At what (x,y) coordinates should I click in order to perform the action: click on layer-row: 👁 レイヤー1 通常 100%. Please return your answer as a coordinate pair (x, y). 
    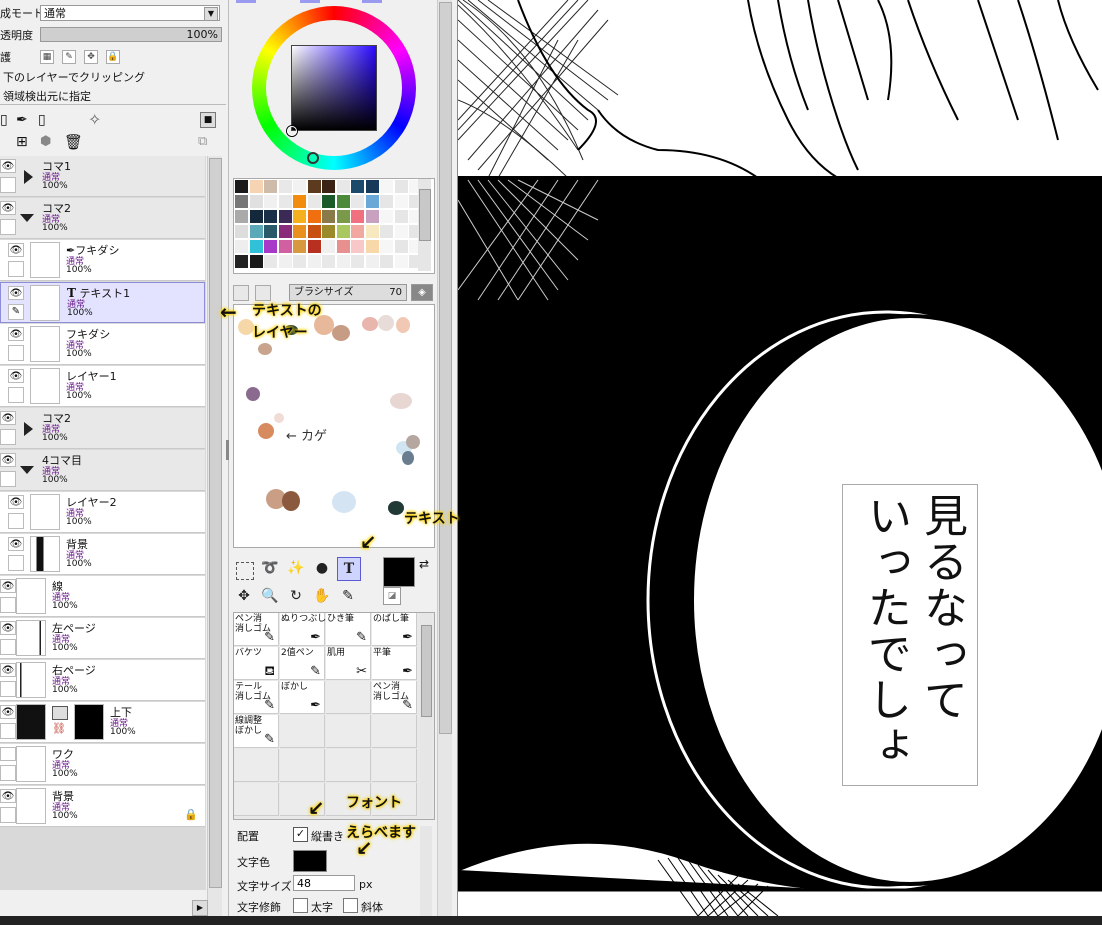
    Looking at the image, I should click on (102, 386).